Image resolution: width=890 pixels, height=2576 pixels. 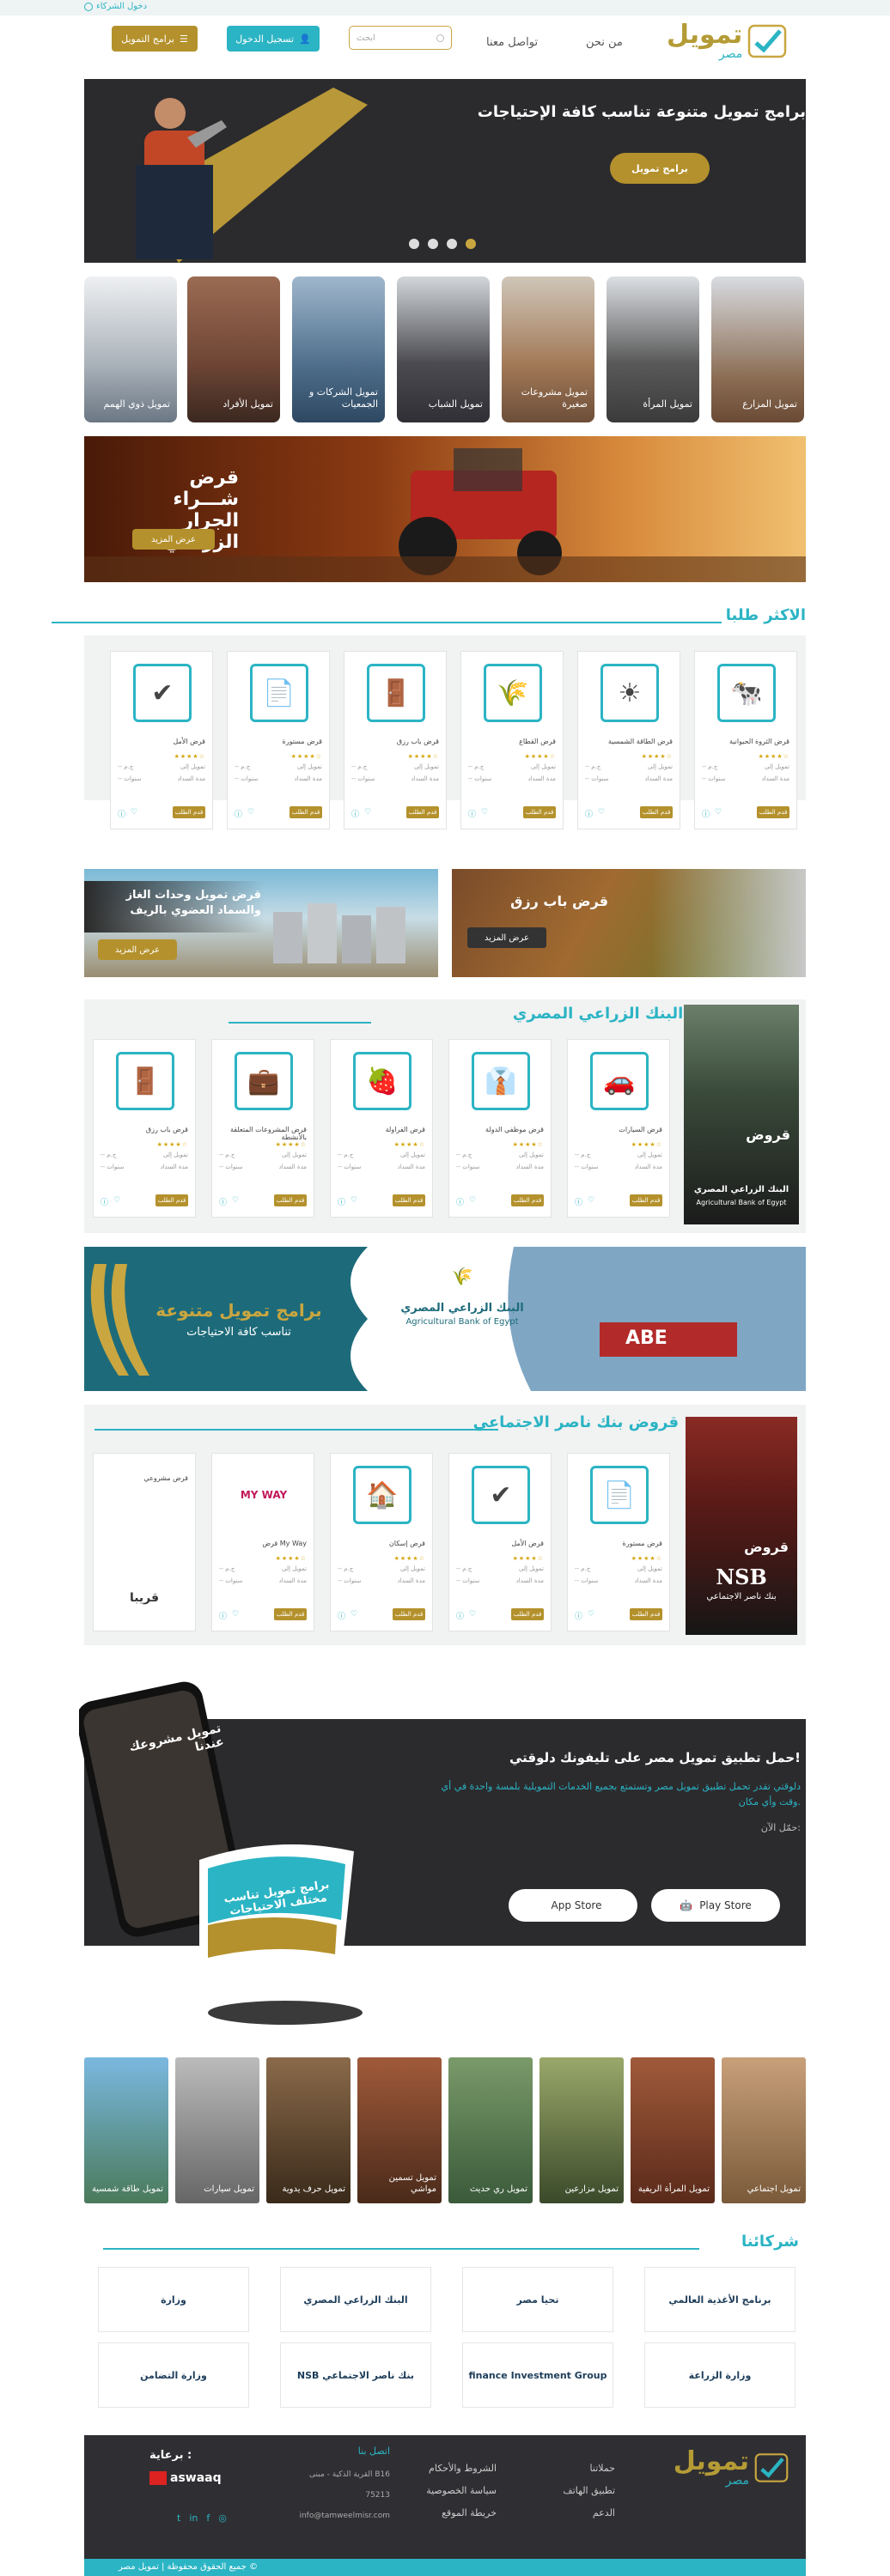 I want to click on partner-logo: finance Investment Group, so click(x=537, y=2375).